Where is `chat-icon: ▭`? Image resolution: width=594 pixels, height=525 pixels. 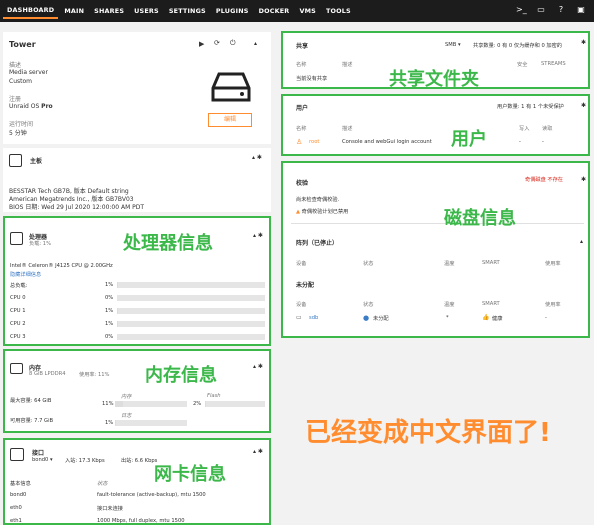 chat-icon: ▭ is located at coordinates (541, 10).